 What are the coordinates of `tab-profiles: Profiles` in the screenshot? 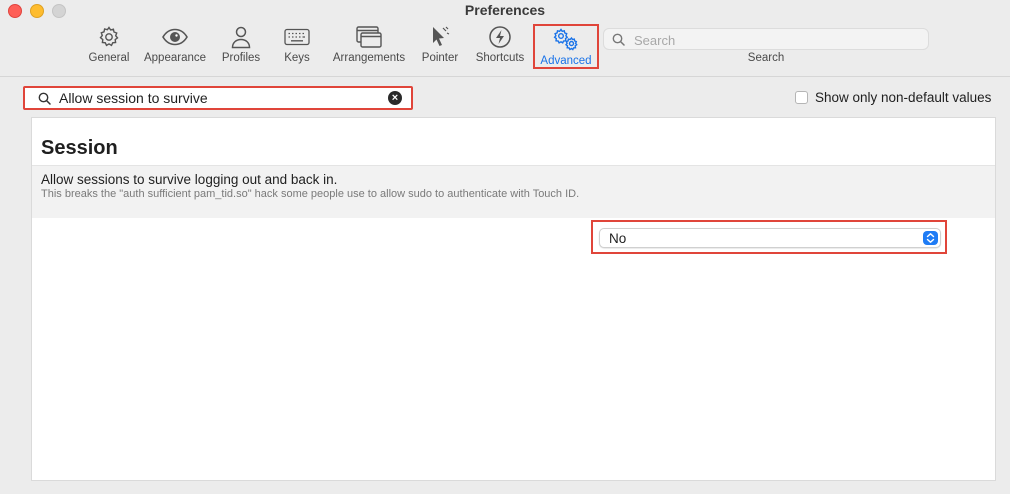 It's located at (241, 46).